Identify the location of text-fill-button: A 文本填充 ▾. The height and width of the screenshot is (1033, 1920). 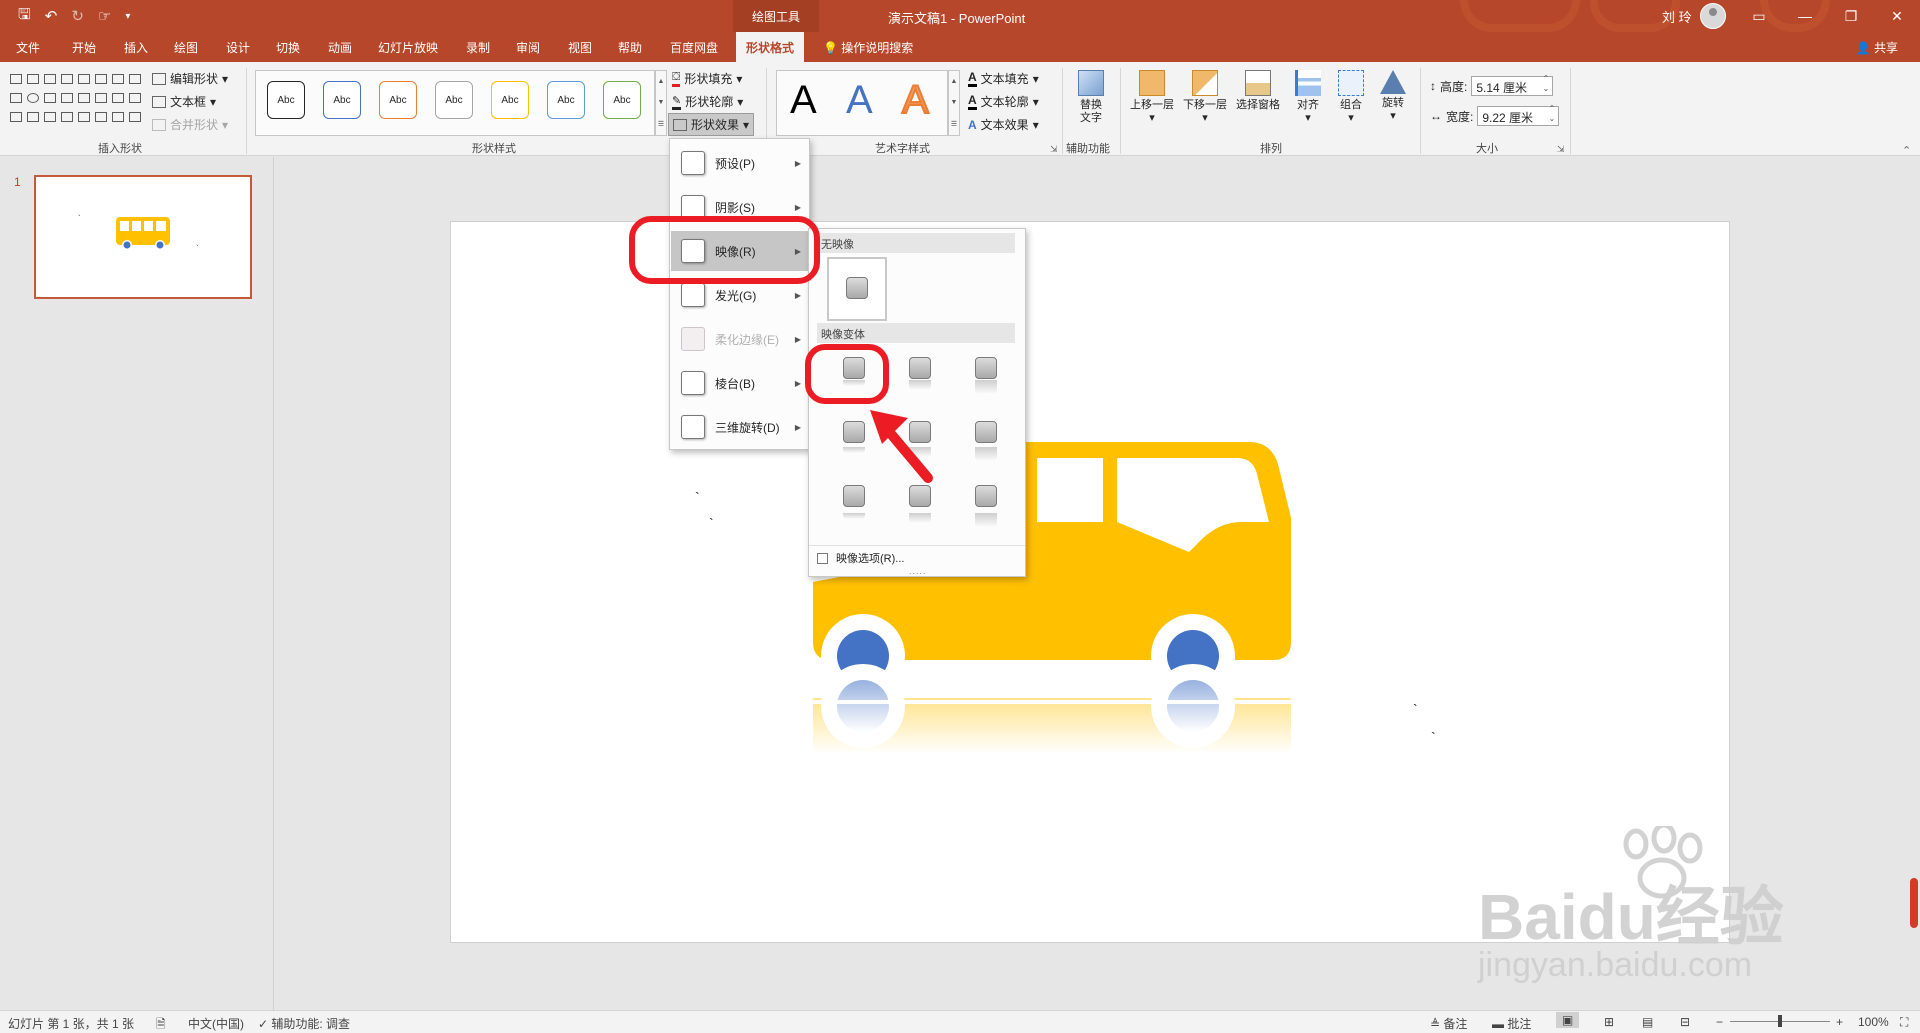
(1003, 78).